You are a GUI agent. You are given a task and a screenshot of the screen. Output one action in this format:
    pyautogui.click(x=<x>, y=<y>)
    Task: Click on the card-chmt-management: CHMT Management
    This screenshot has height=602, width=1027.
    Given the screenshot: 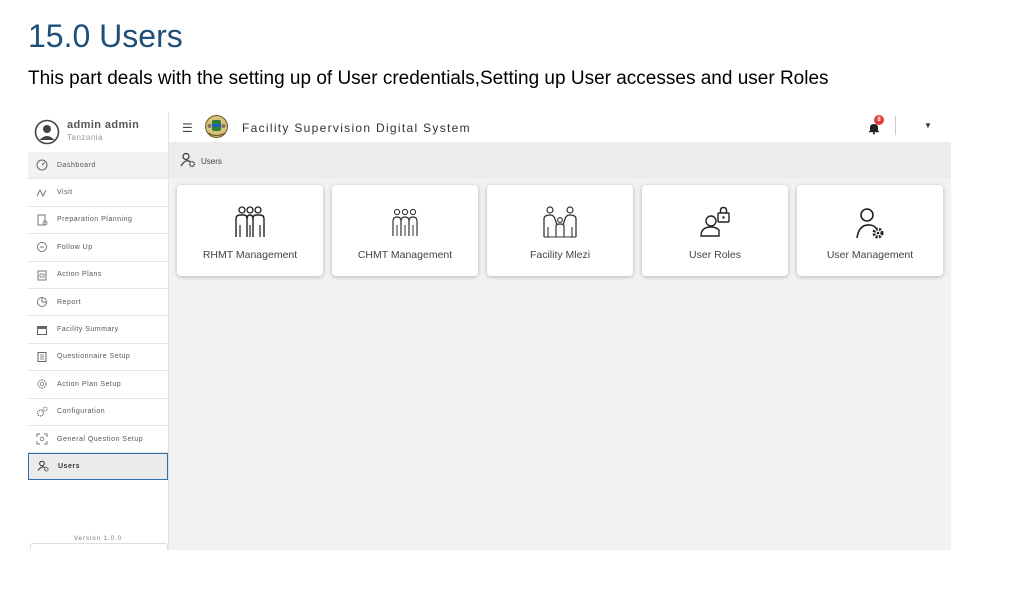 What is the action you would take?
    pyautogui.click(x=405, y=230)
    